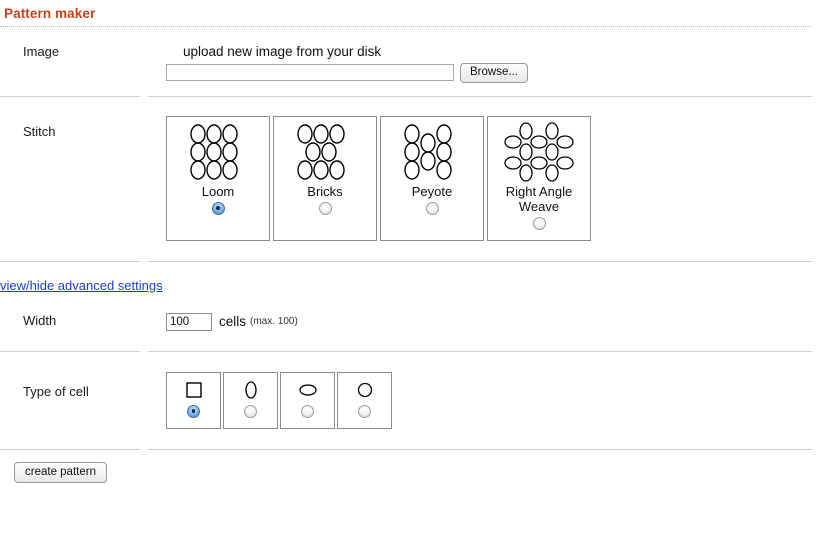  I want to click on stitch-option-bricks: Bricks, so click(325, 178).